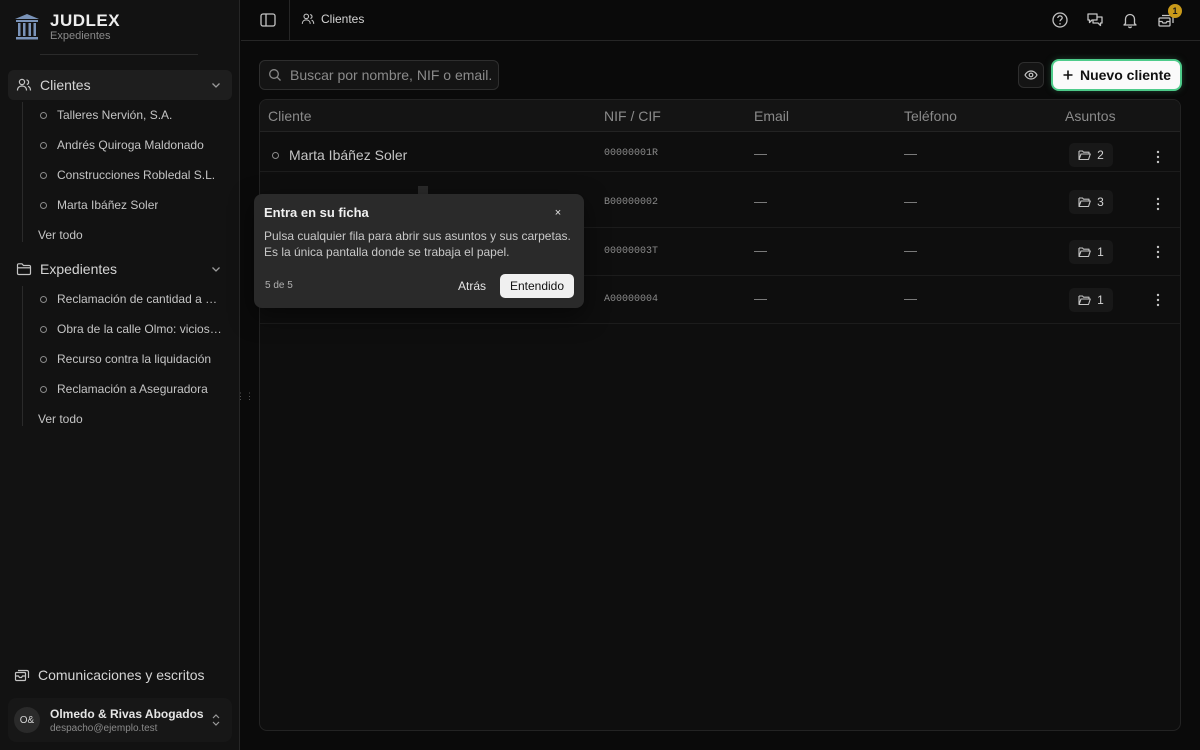 This screenshot has height=750, width=1200. I want to click on asuntos-count: 2, so click(1100, 155).